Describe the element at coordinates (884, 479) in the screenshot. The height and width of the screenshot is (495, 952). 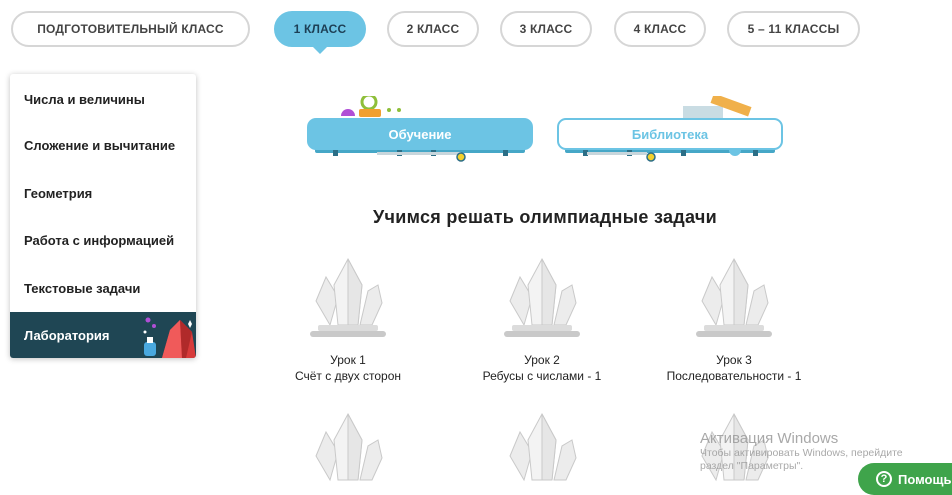
I see `question-icon: ?` at that location.